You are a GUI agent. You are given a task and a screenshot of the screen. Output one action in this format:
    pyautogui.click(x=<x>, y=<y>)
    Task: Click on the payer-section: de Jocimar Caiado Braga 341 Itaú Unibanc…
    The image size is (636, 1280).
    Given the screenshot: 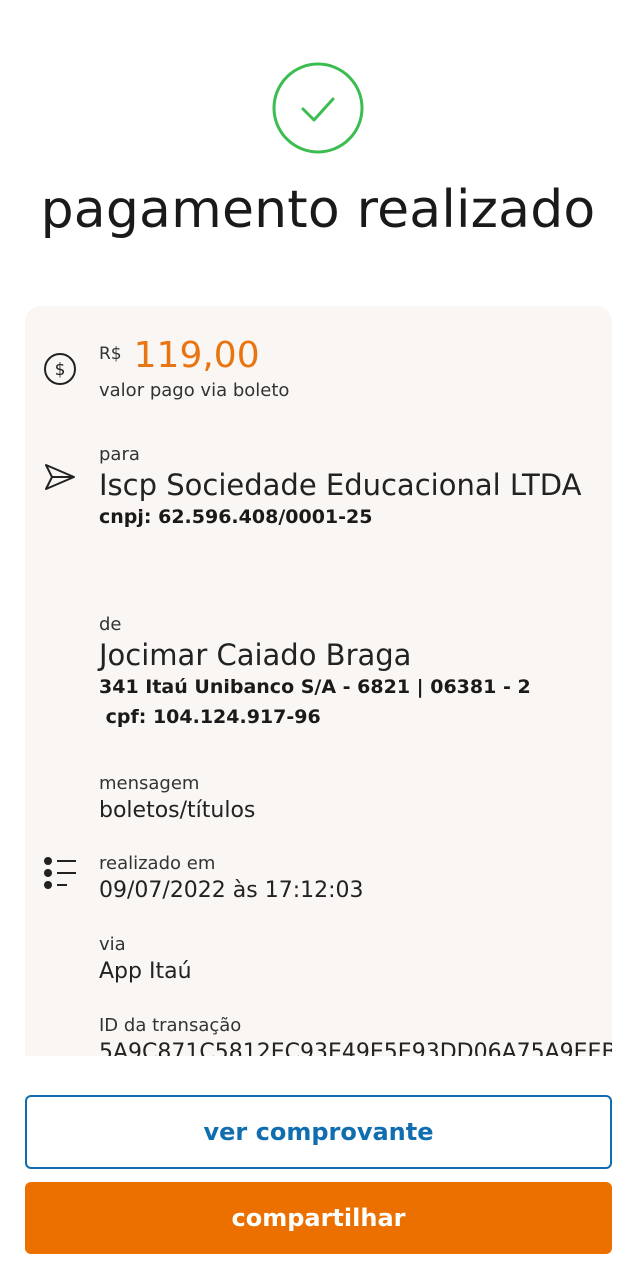 What is the action you would take?
    pyautogui.click(x=350, y=673)
    